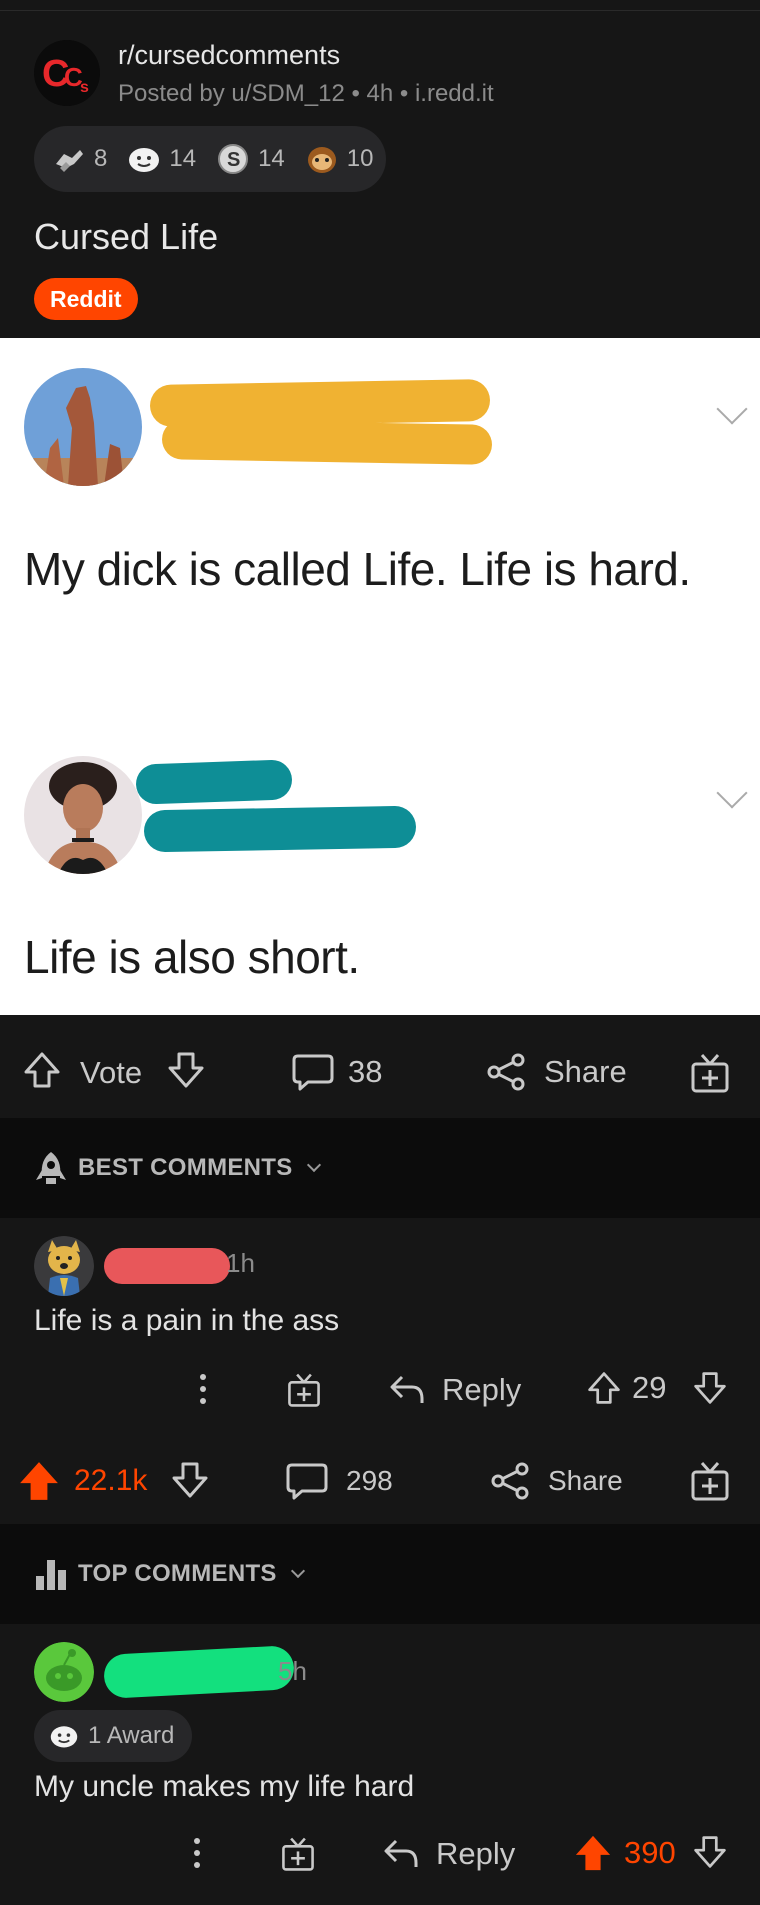 The width and height of the screenshot is (760, 1905). Describe the element at coordinates (339, 159) in the screenshot. I see `award-item: 10` at that location.